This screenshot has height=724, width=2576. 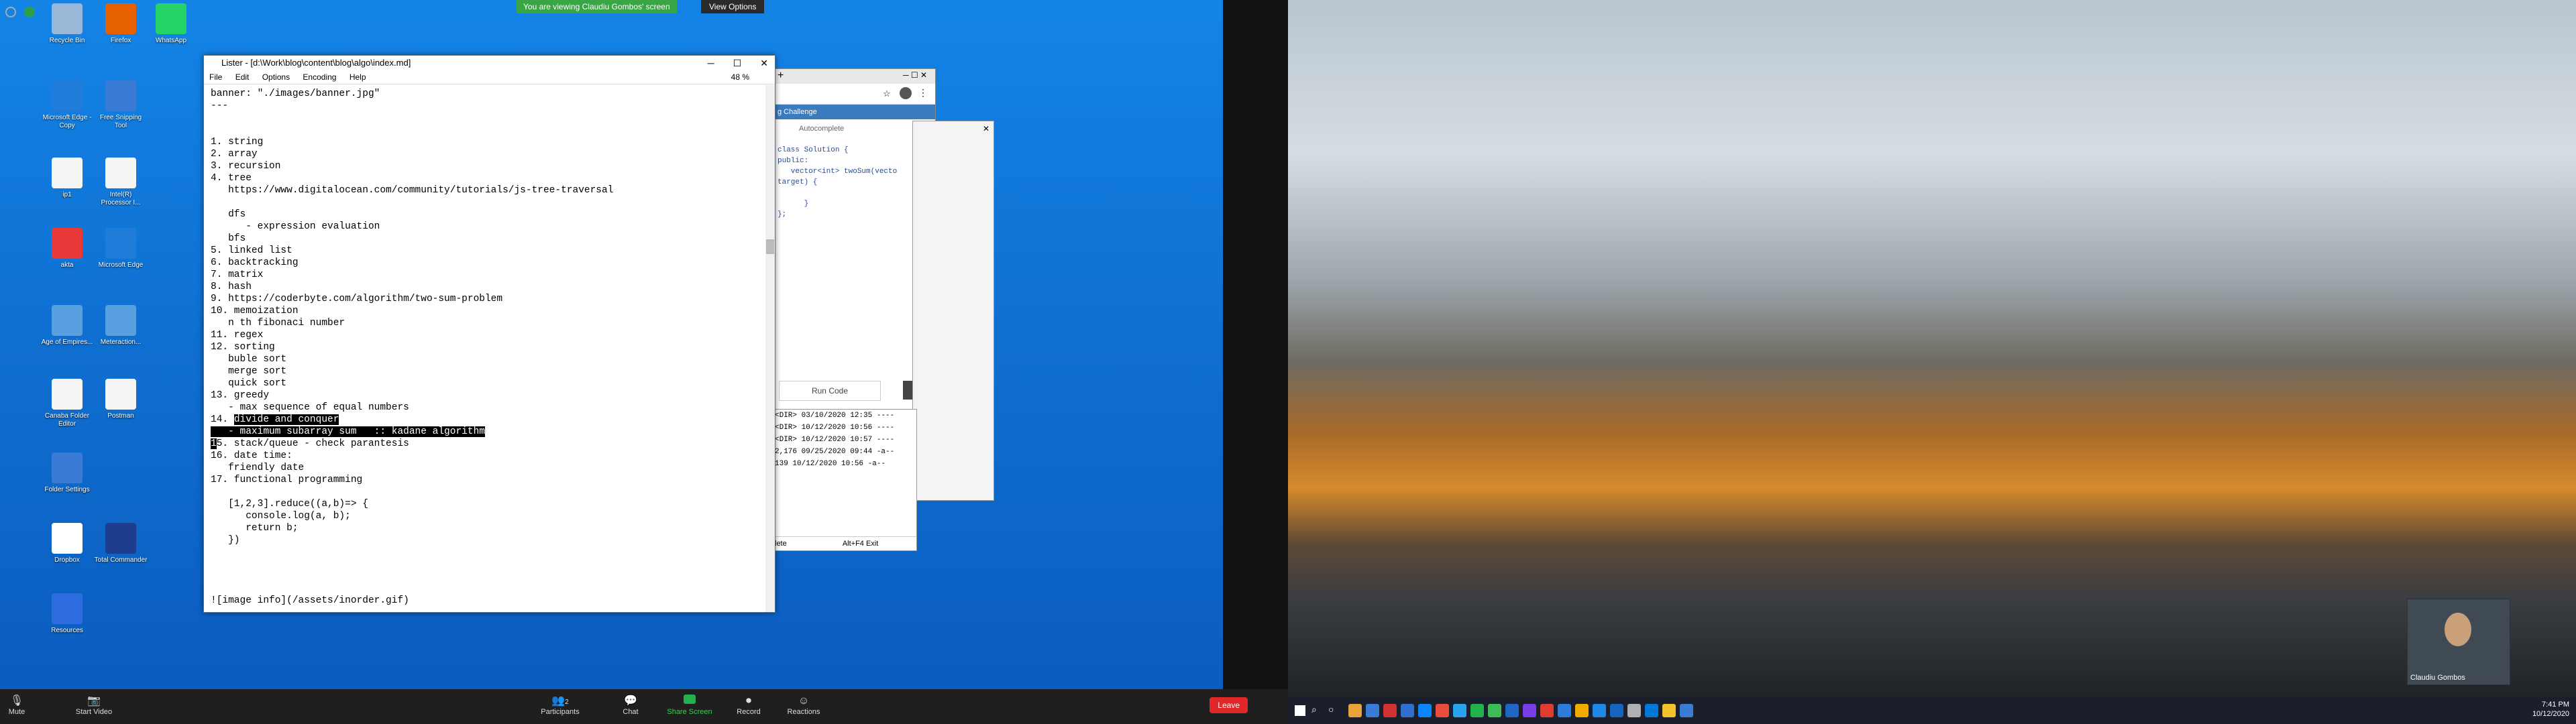 What do you see at coordinates (844, 464) in the screenshot?
I see `file-row: 139 10/12/2020 10:56 -a--` at bounding box center [844, 464].